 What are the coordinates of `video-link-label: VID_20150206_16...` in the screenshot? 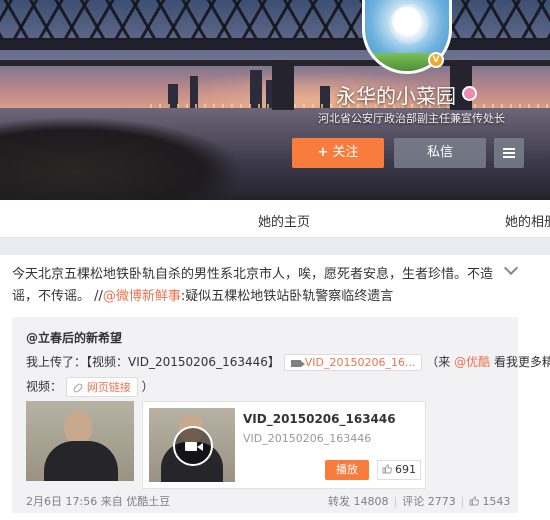 It's located at (360, 362).